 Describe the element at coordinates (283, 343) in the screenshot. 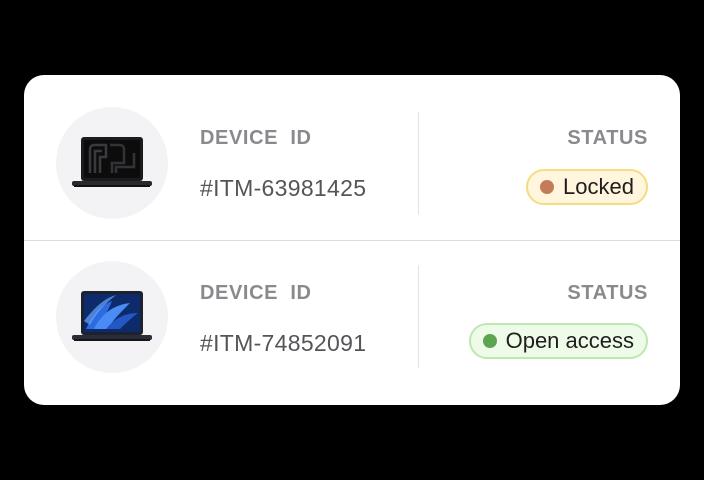

I see `device-id-value: #ITM-74852091` at that location.